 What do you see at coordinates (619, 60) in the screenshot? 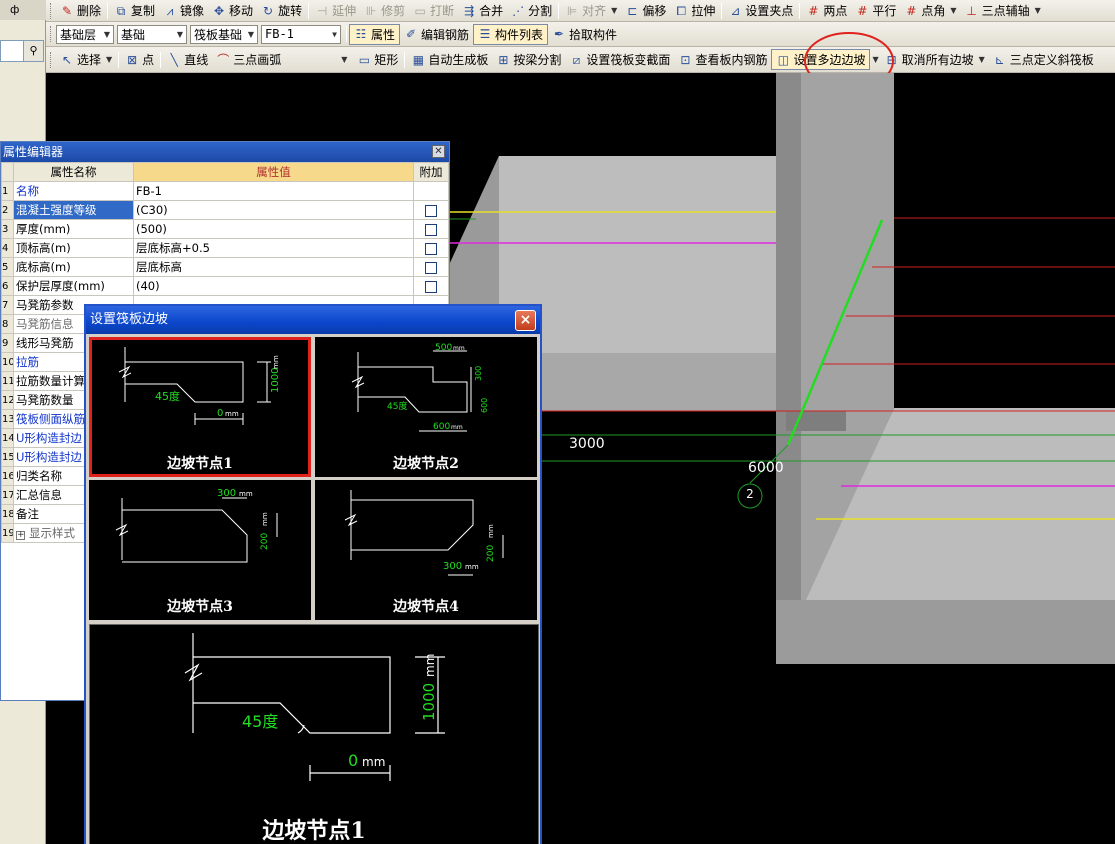
I see `set-section-button: ⧄ 设置筏板变截面` at bounding box center [619, 60].